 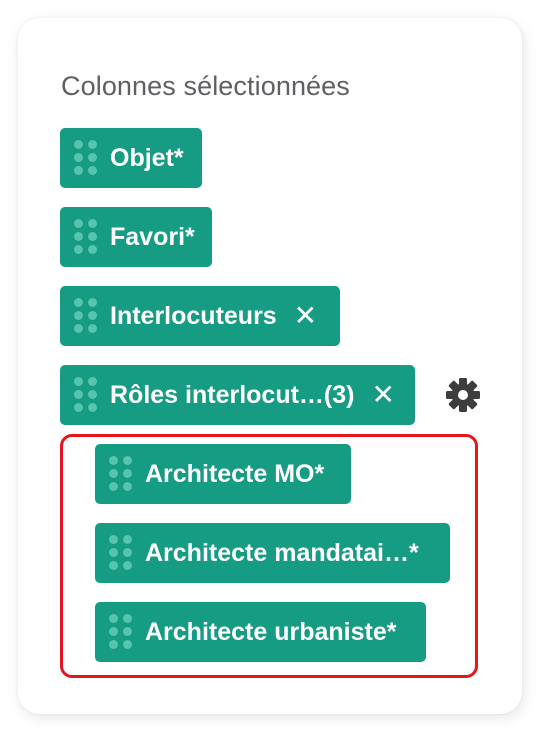 I want to click on chip-interlocuteurs: Interlocuteurs ✕, so click(x=200, y=316).